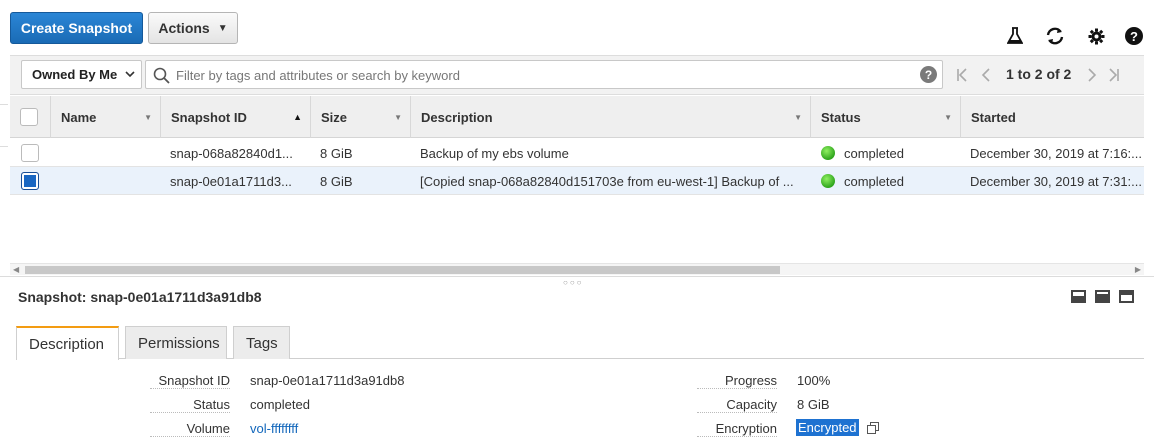 The height and width of the screenshot is (446, 1154). I want to click on layout-split-icon, so click(1102, 296).